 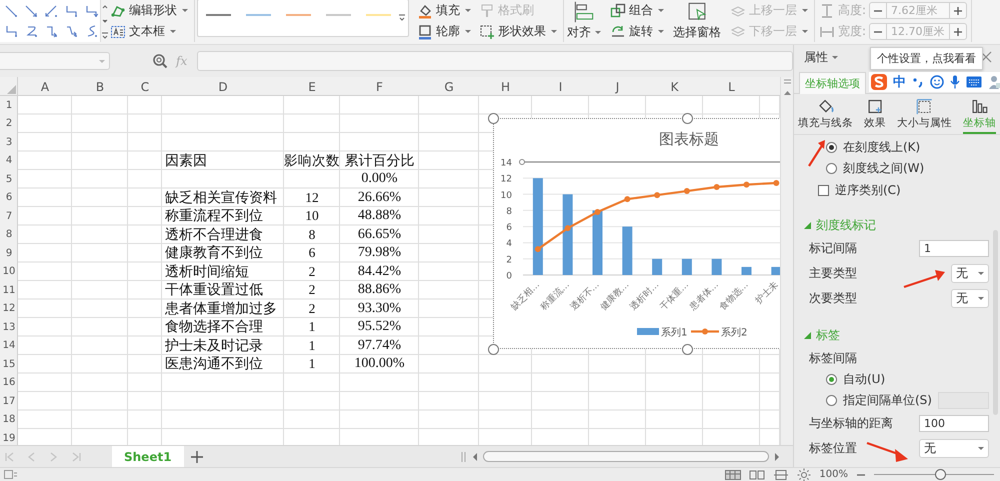 I want to click on column-header: E, so click(x=312, y=87).